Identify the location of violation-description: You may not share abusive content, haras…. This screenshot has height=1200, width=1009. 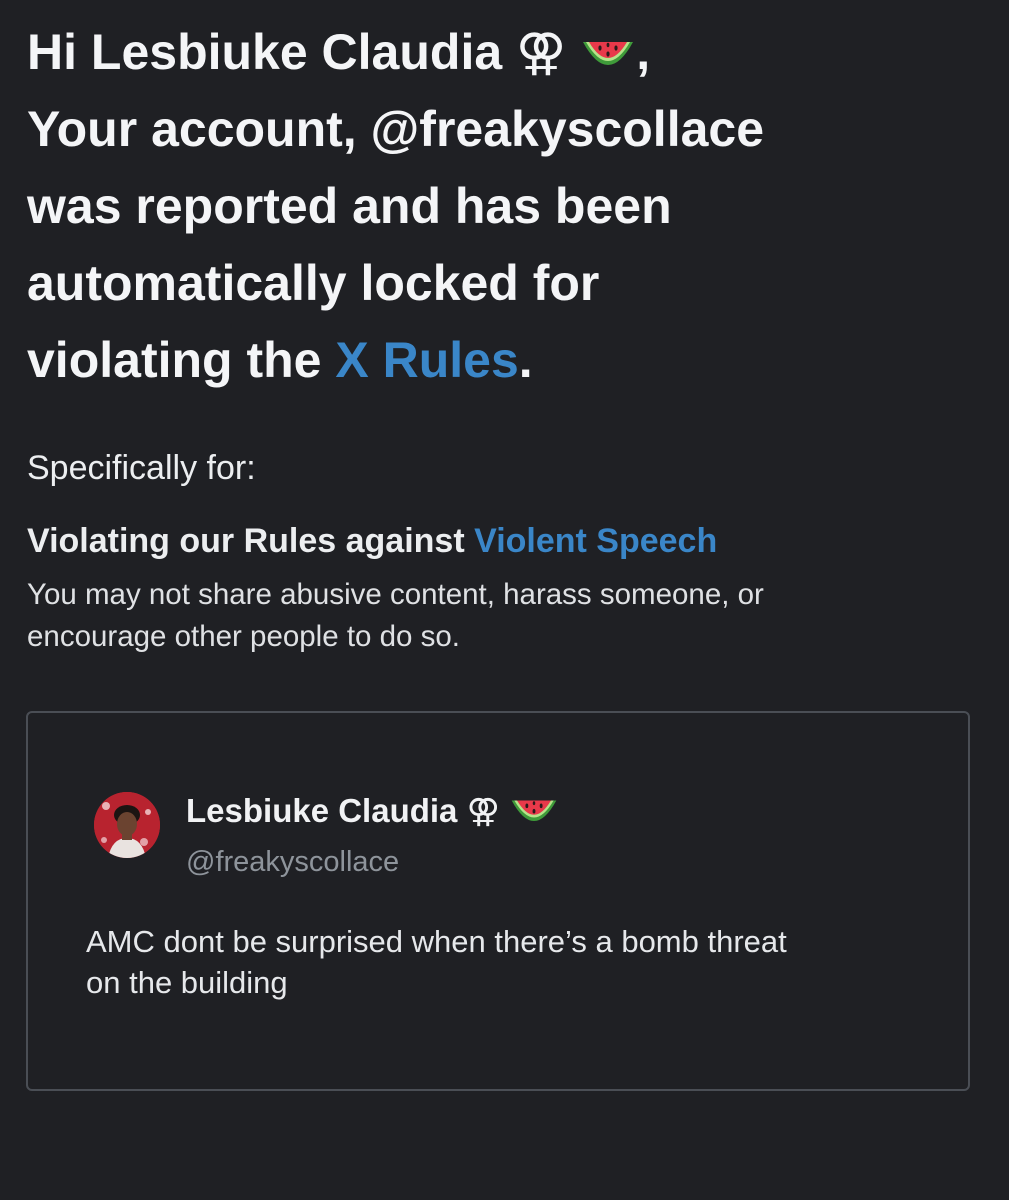
(502, 616).